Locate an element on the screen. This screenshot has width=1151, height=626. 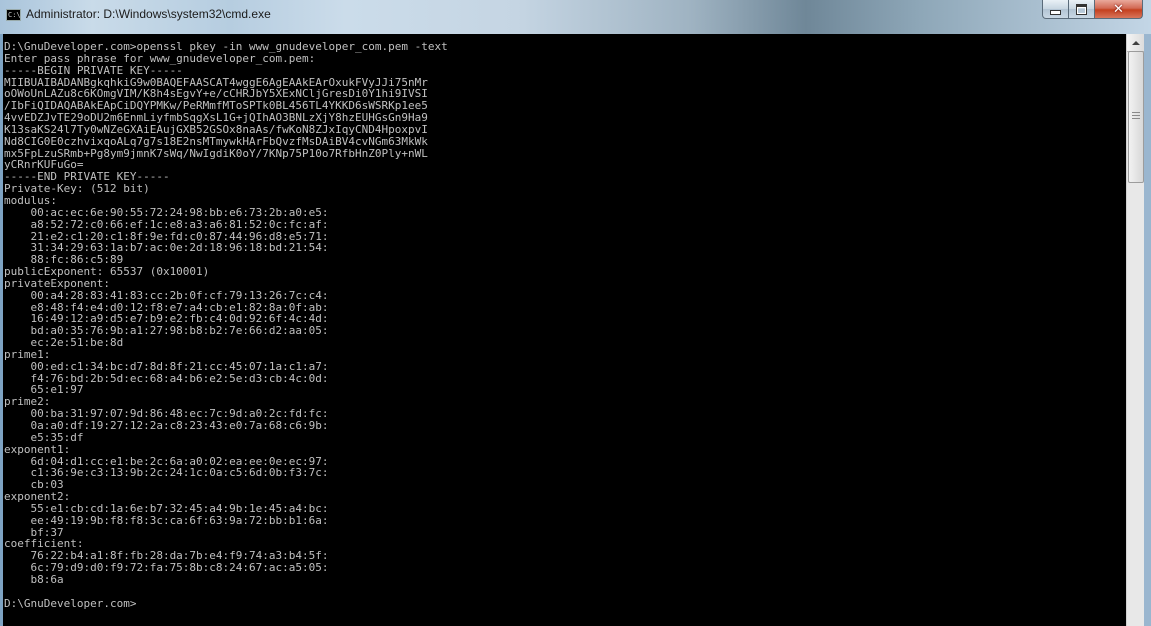
console-line: bf:37 is located at coordinates (34, 532).